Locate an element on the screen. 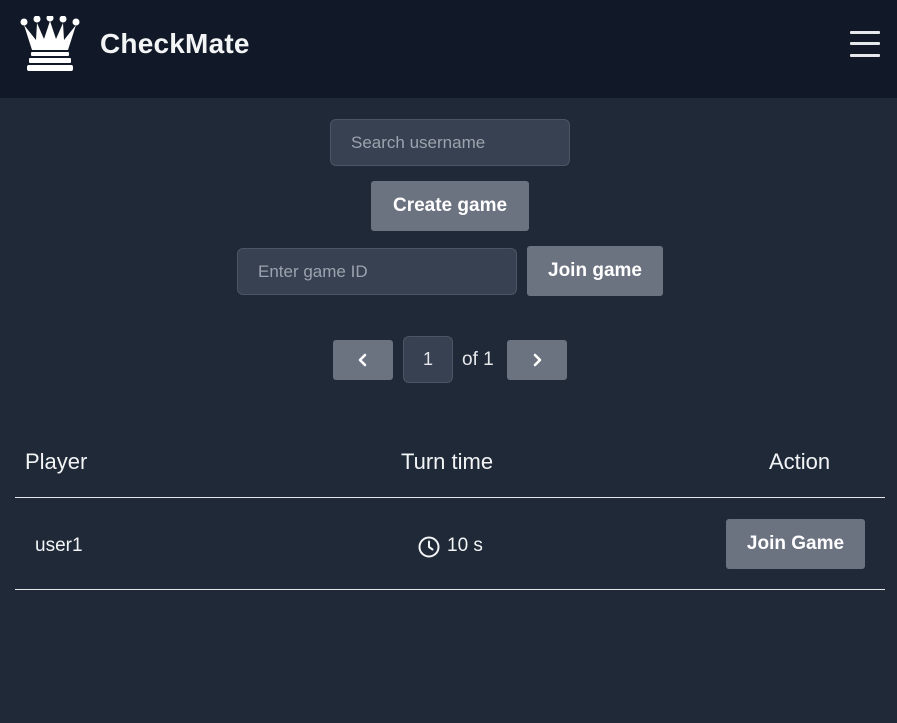  chevron-right-icon is located at coordinates (537, 360).